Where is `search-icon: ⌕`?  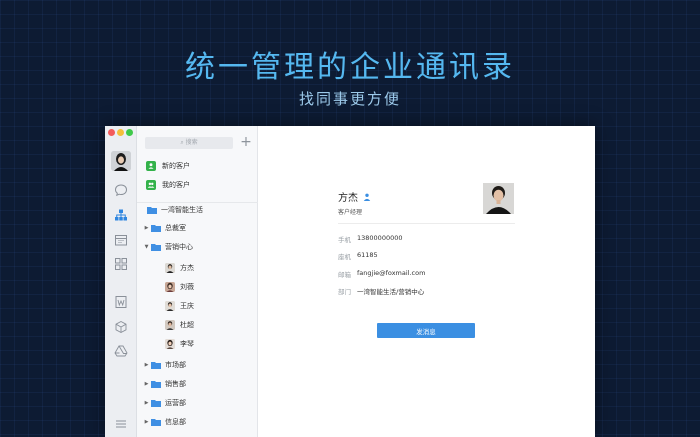 search-icon: ⌕ is located at coordinates (182, 142).